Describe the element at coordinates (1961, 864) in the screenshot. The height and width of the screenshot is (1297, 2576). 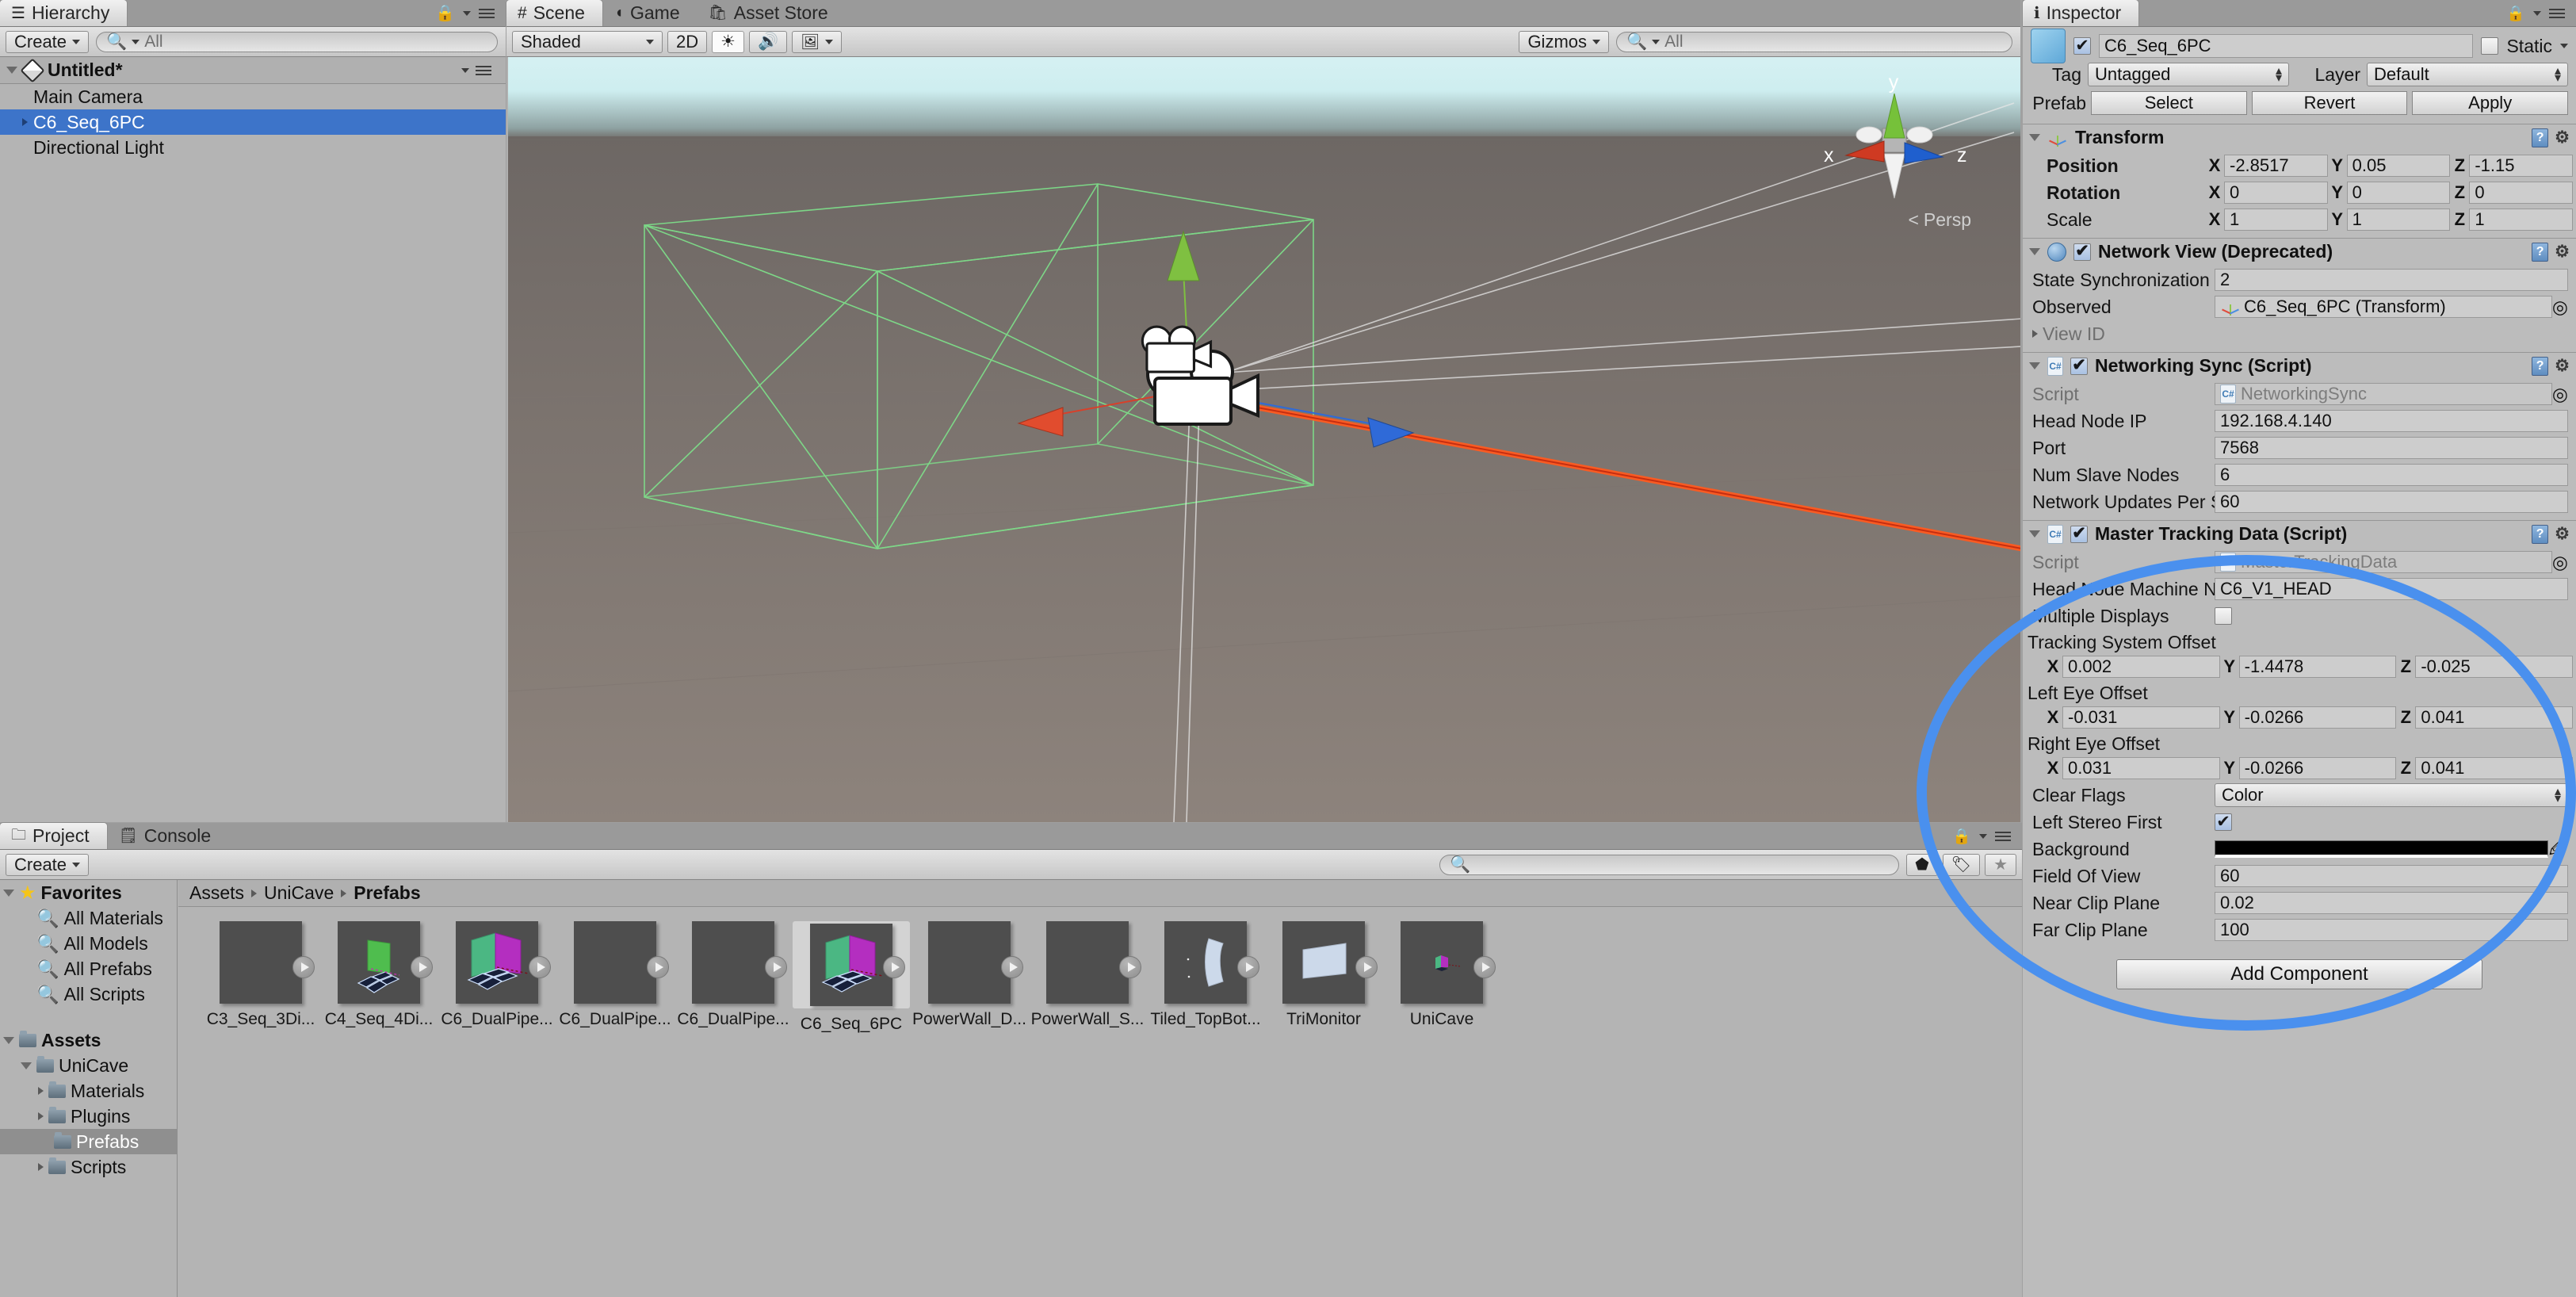
I see `filter-by-label-button: 🏷` at that location.